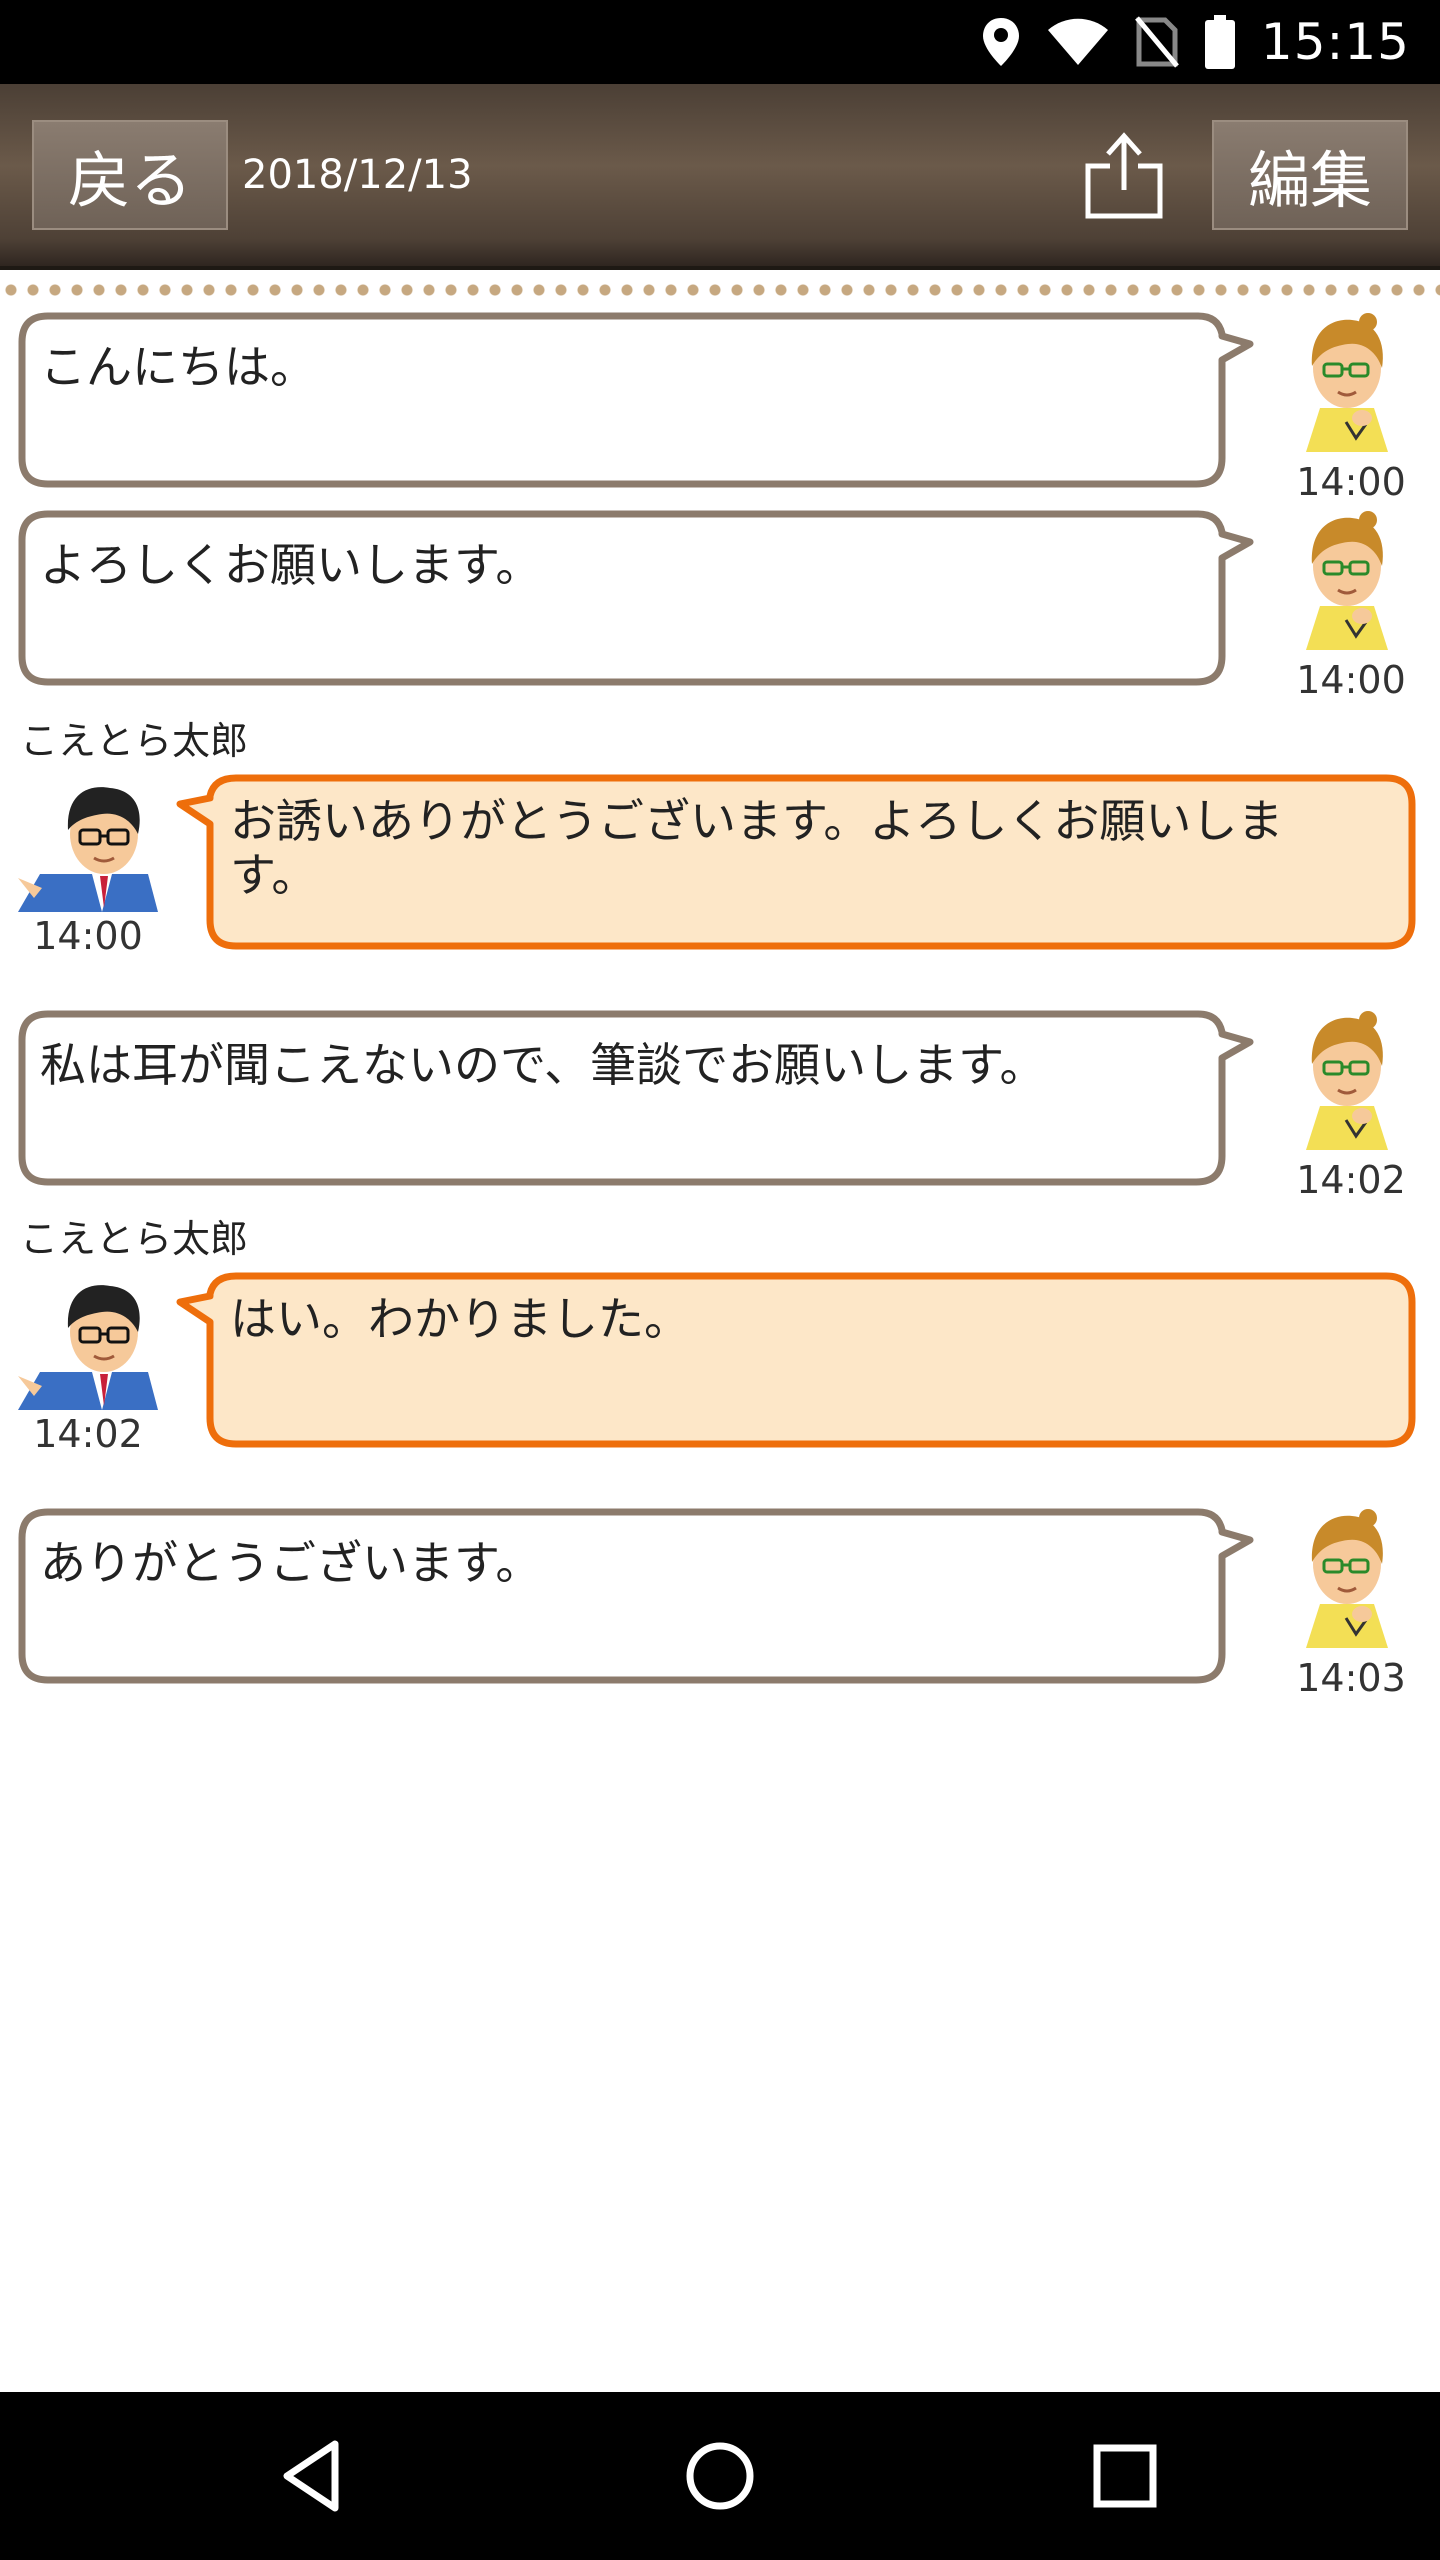 The height and width of the screenshot is (2560, 1440). I want to click on message-text: こんにちは。, so click(178, 367).